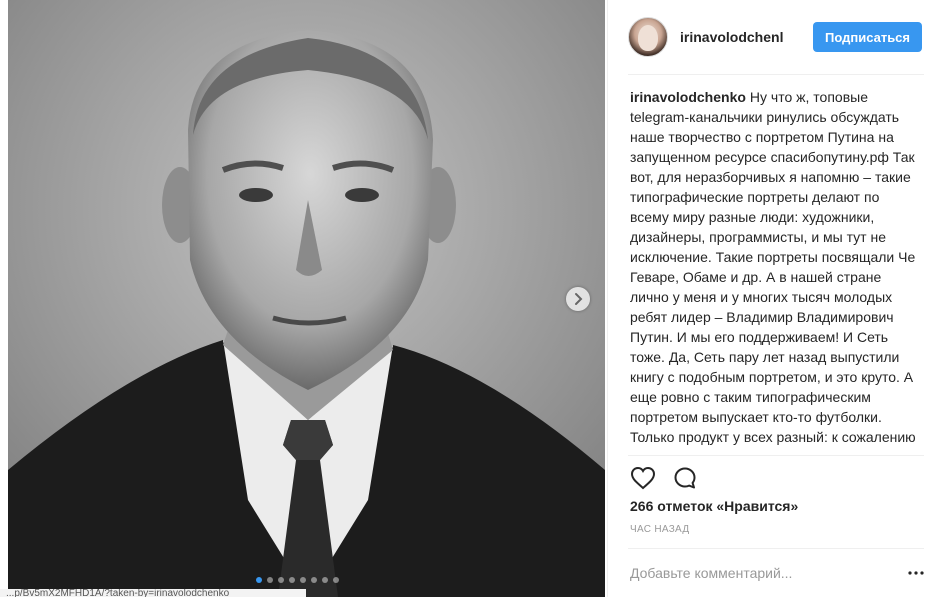 The image size is (934, 597). I want to click on speech-bubble-icon, so click(685, 478).